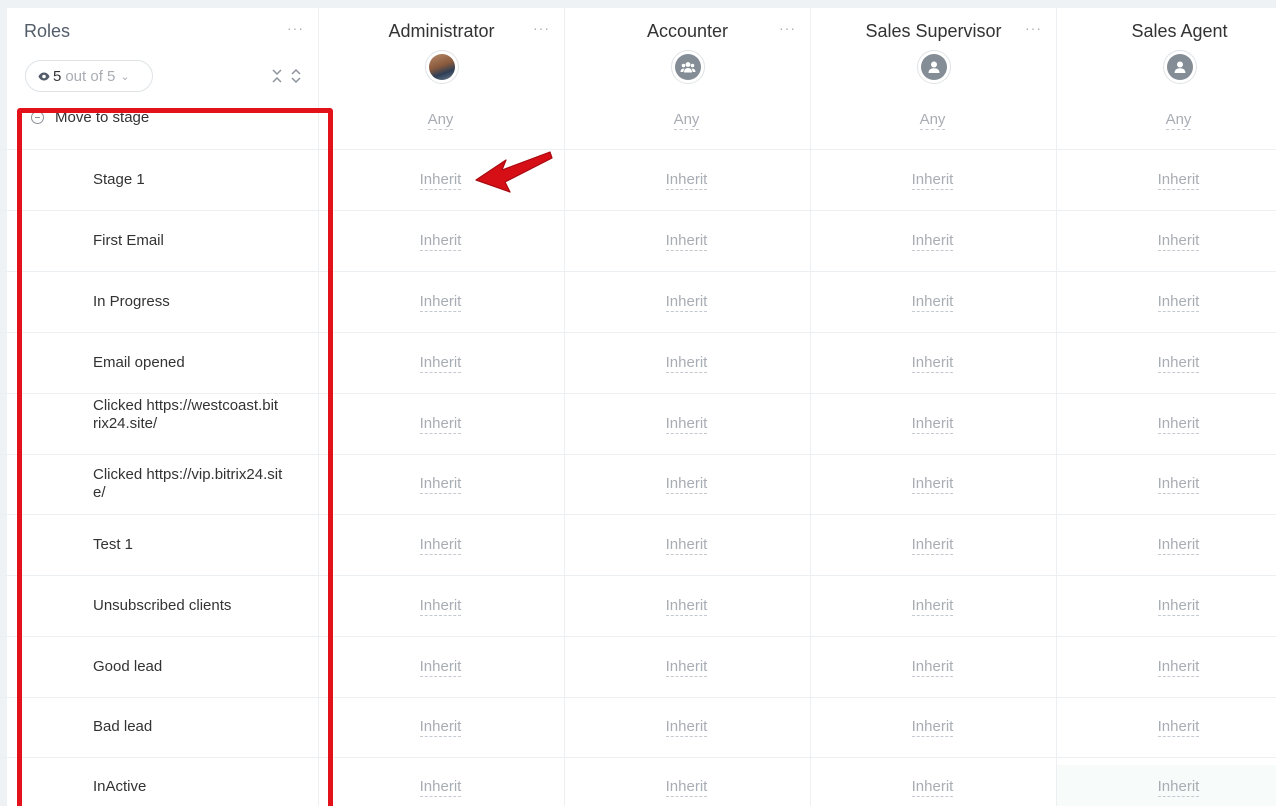 This screenshot has height=806, width=1276. What do you see at coordinates (296, 76) in the screenshot?
I see `expand-all-icon` at bounding box center [296, 76].